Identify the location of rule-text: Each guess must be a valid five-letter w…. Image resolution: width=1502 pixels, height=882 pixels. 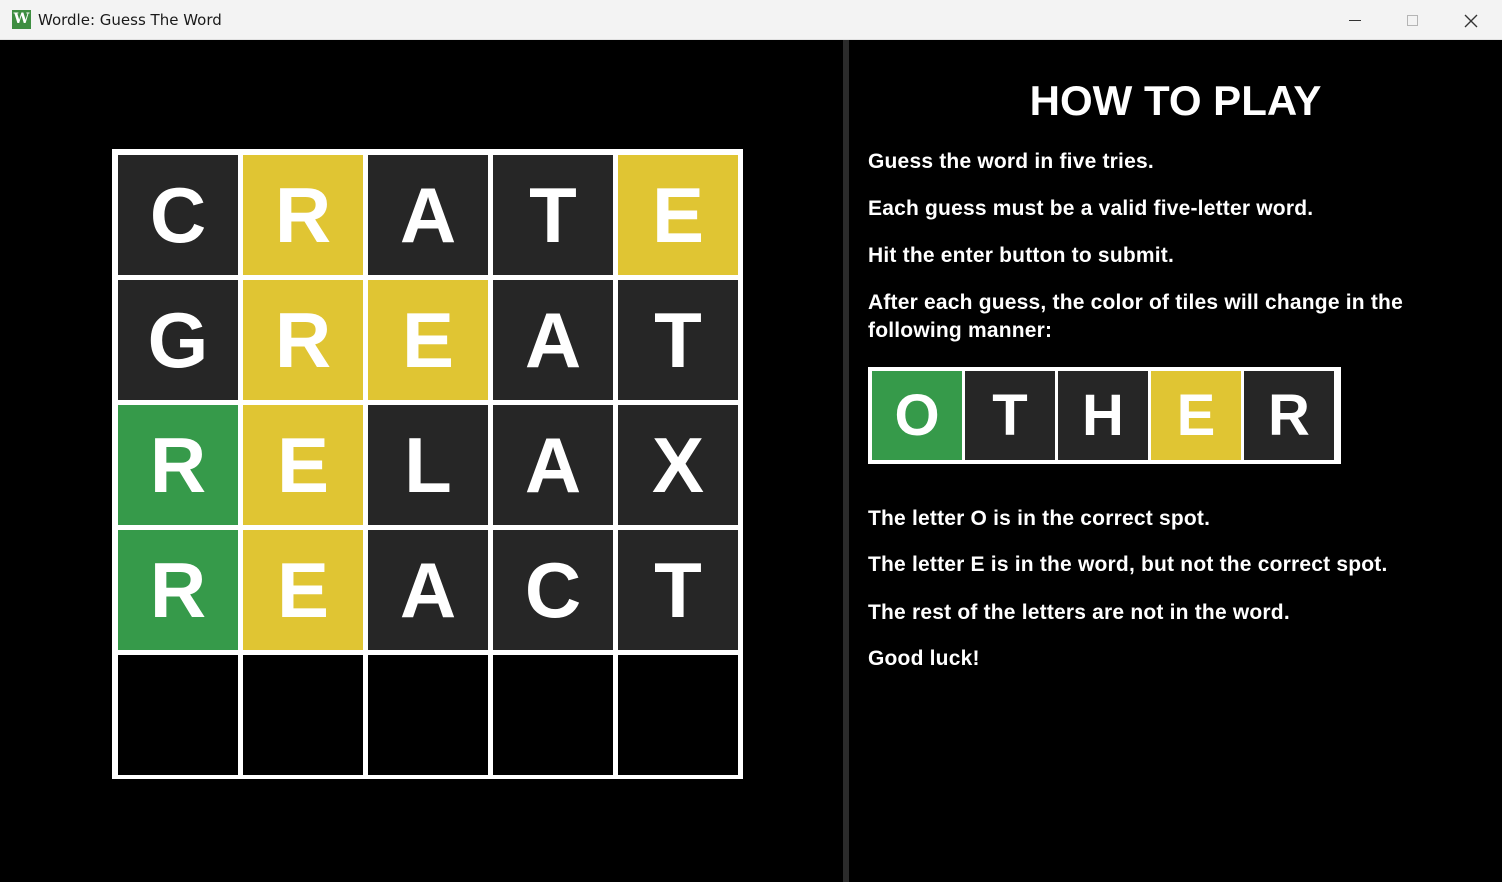
(1091, 208).